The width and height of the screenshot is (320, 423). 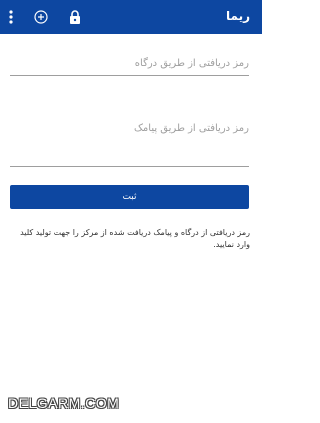 What do you see at coordinates (129, 75) in the screenshot?
I see `gateway-code-underline` at bounding box center [129, 75].